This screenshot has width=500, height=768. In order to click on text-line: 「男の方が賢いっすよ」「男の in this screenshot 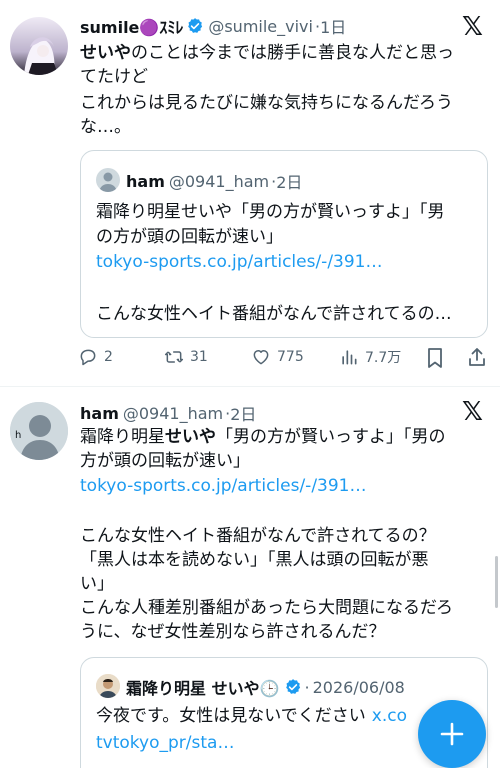, I will do `click(331, 437)`.